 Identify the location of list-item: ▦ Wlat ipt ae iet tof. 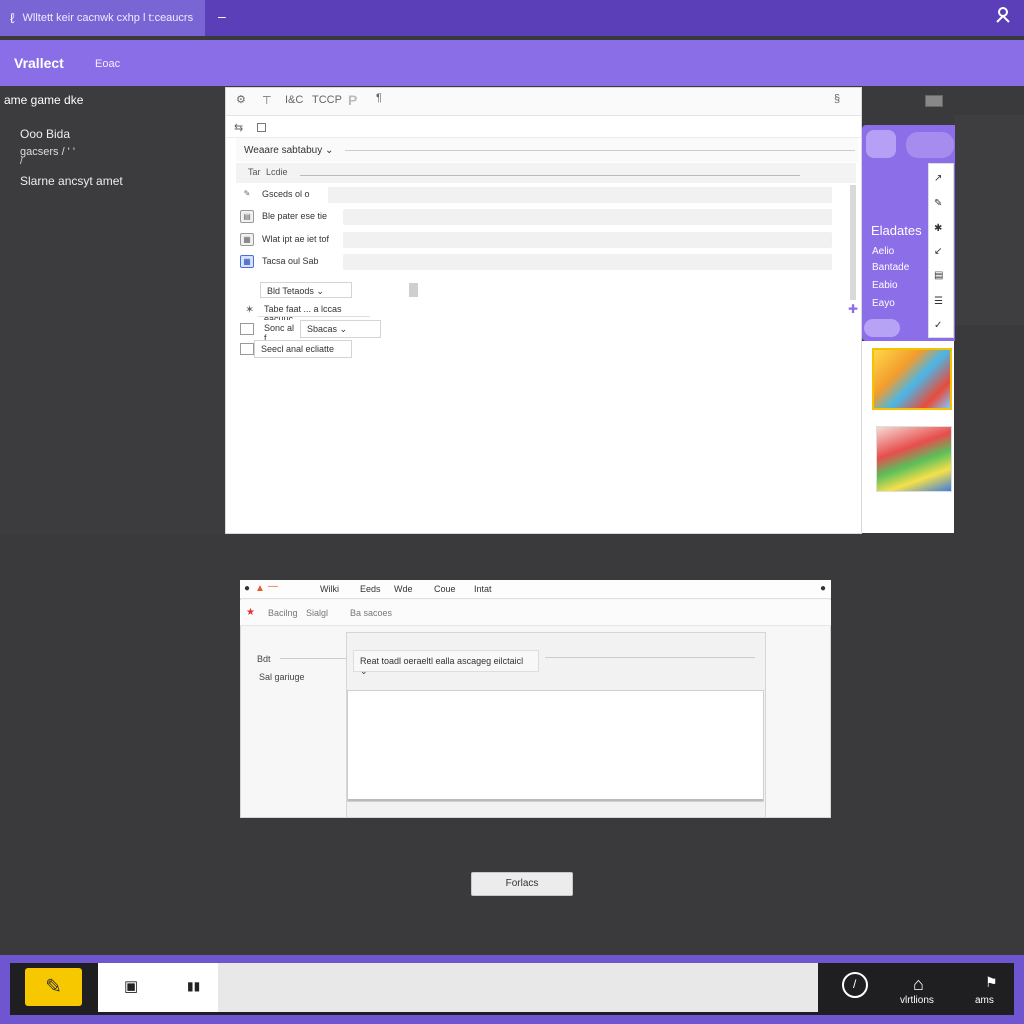
(535, 241).